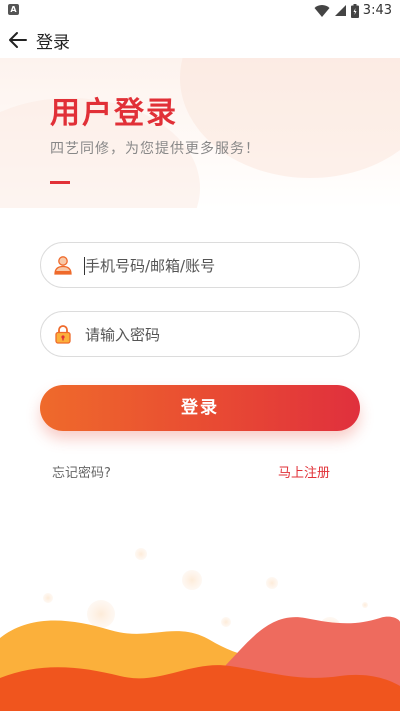 Image resolution: width=400 pixels, height=711 pixels. I want to click on arrow-left-icon, so click(18, 40).